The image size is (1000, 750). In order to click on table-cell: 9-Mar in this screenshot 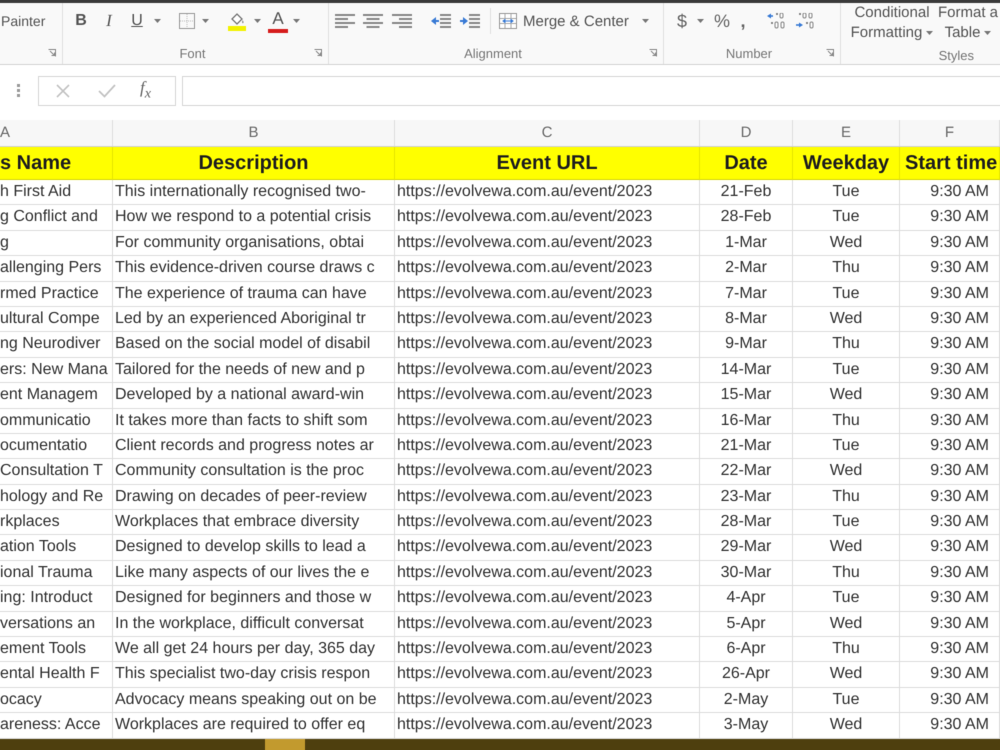, I will do `click(746, 345)`.